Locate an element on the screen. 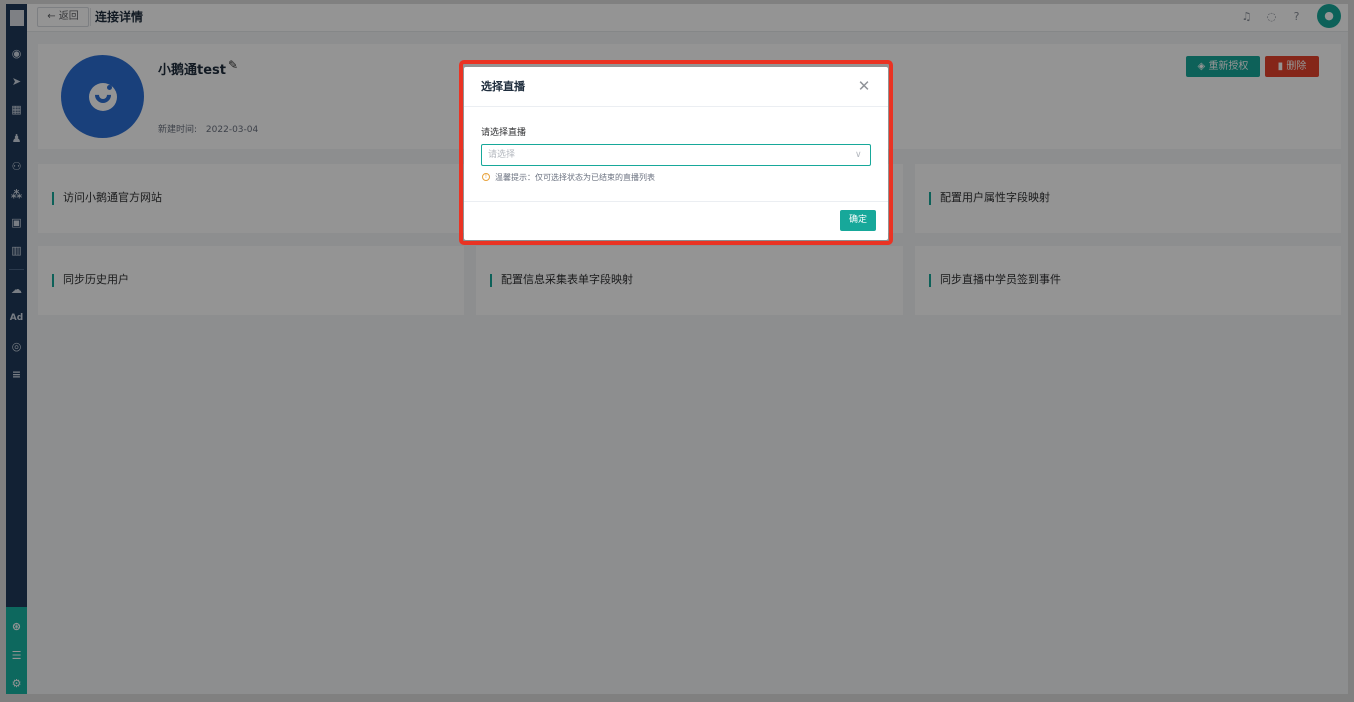  modal-footer-divider is located at coordinates (676, 201).